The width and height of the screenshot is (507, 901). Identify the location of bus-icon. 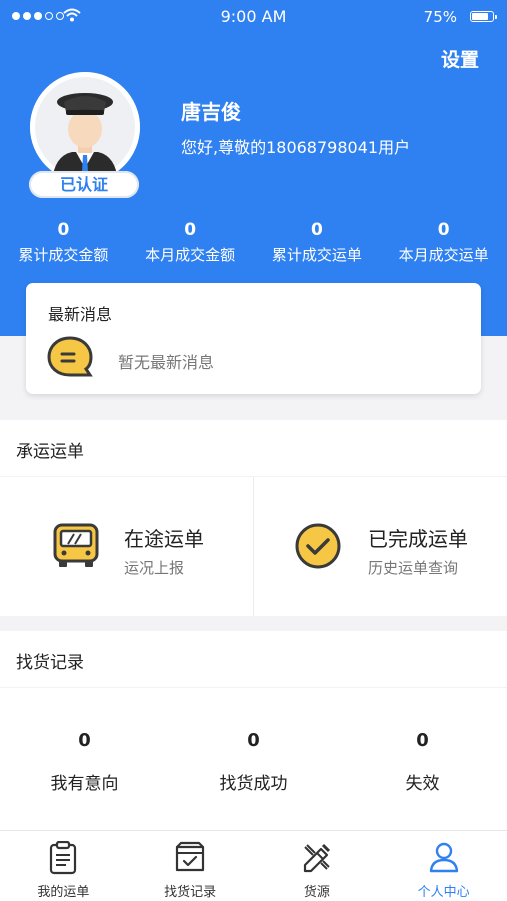
(76, 545).